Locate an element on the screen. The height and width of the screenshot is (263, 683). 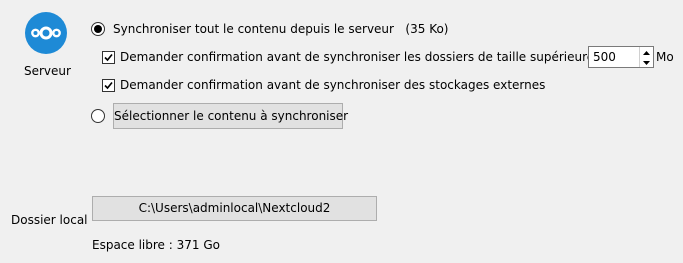
local-folder-button: C:\Users\adminlocal\Nextcloud2 is located at coordinates (234, 208).